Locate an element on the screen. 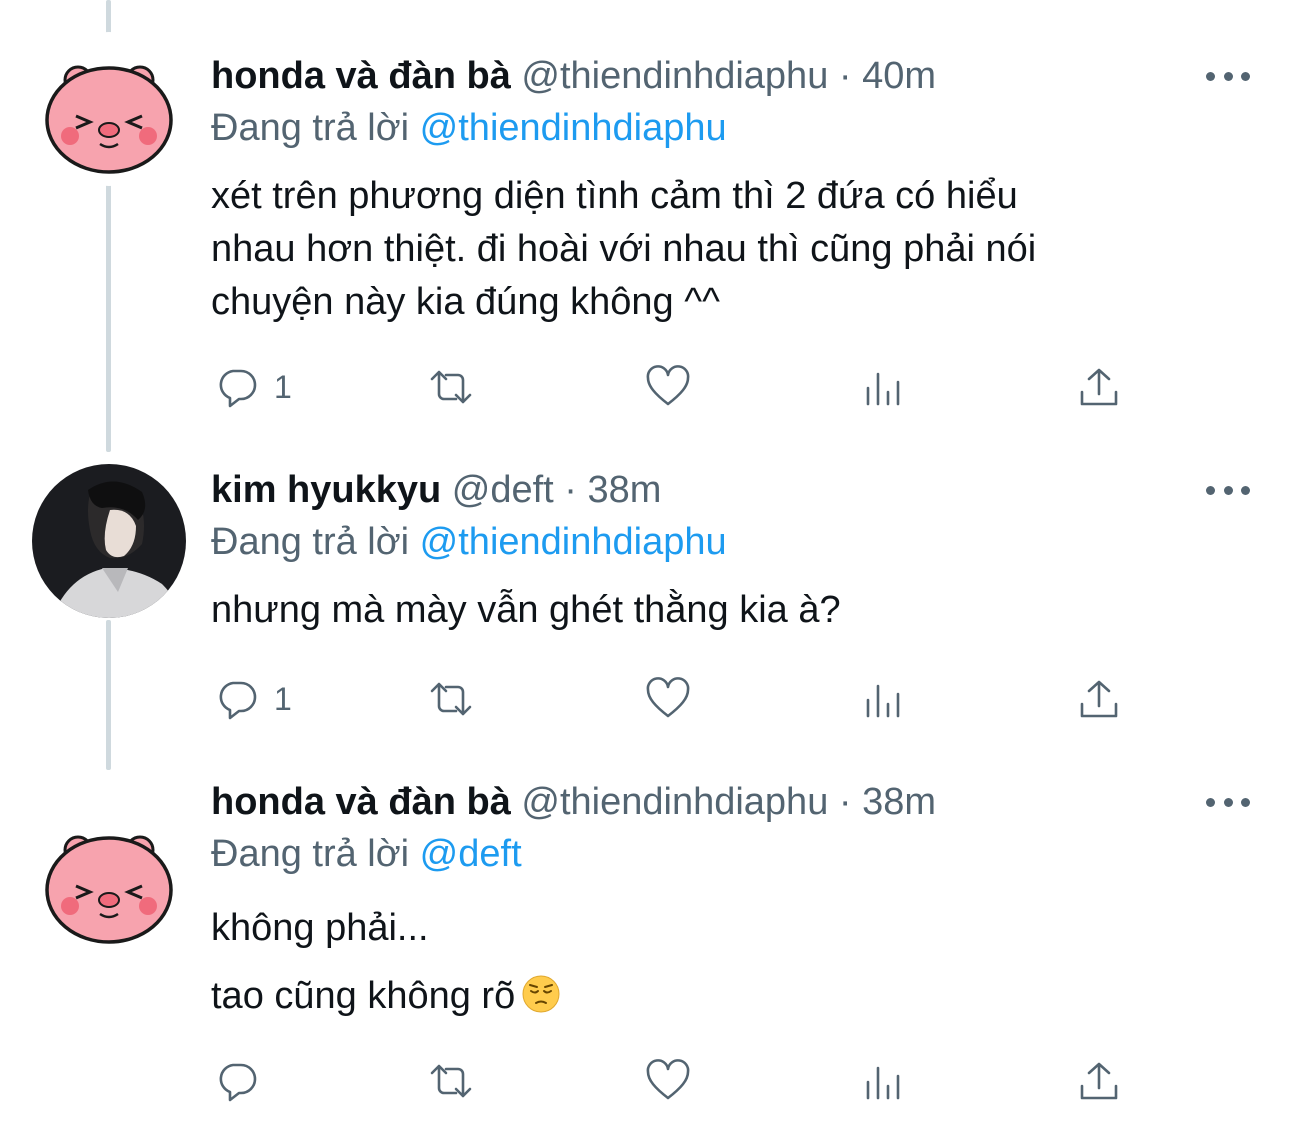 Image resolution: width=1290 pixels, height=1127 pixels. tweet-text-line: chuyện này kia đúng không ^^ is located at coordinates (465, 302).